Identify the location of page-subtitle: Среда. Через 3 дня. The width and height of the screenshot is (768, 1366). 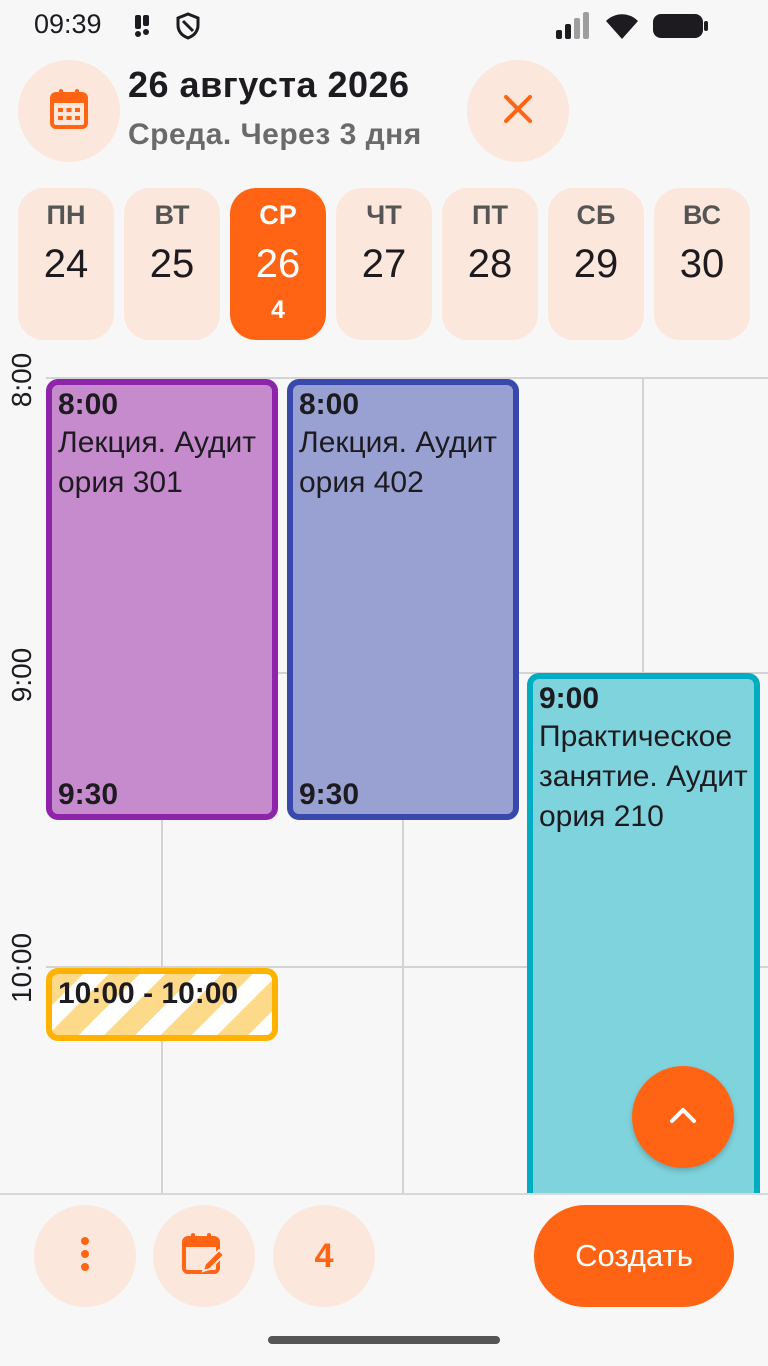
(275, 134).